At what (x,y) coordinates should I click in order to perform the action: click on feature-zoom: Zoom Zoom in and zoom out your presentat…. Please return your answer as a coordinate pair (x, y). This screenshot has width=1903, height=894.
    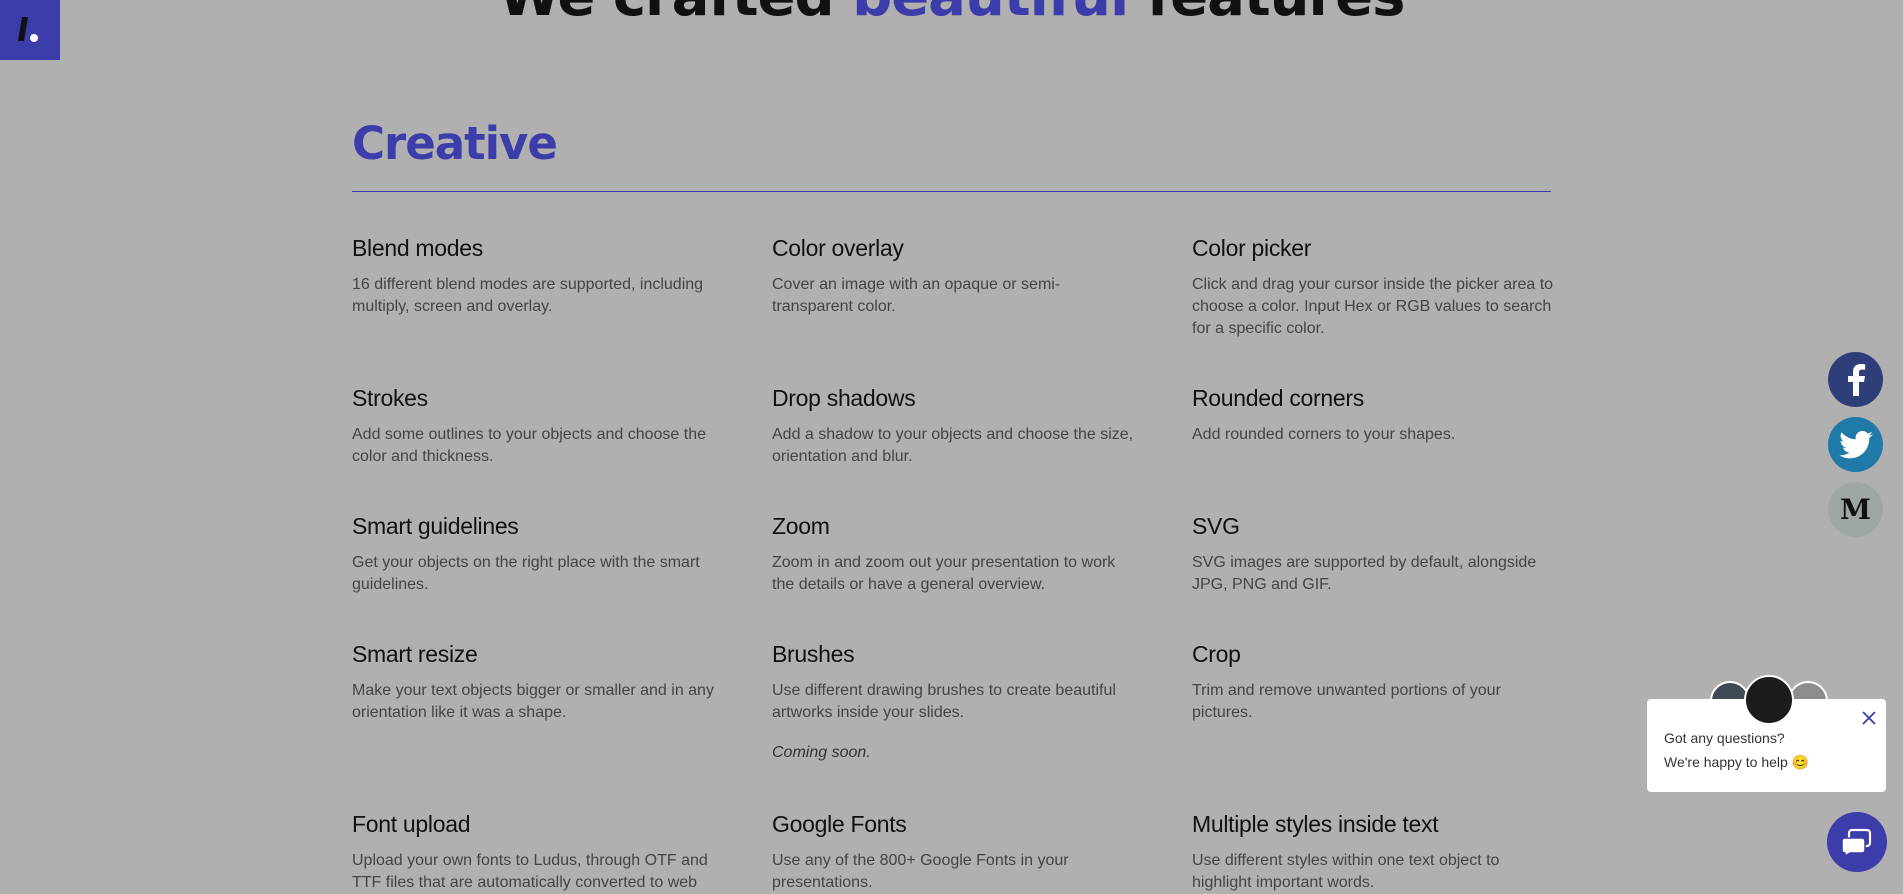
    Looking at the image, I should click on (953, 554).